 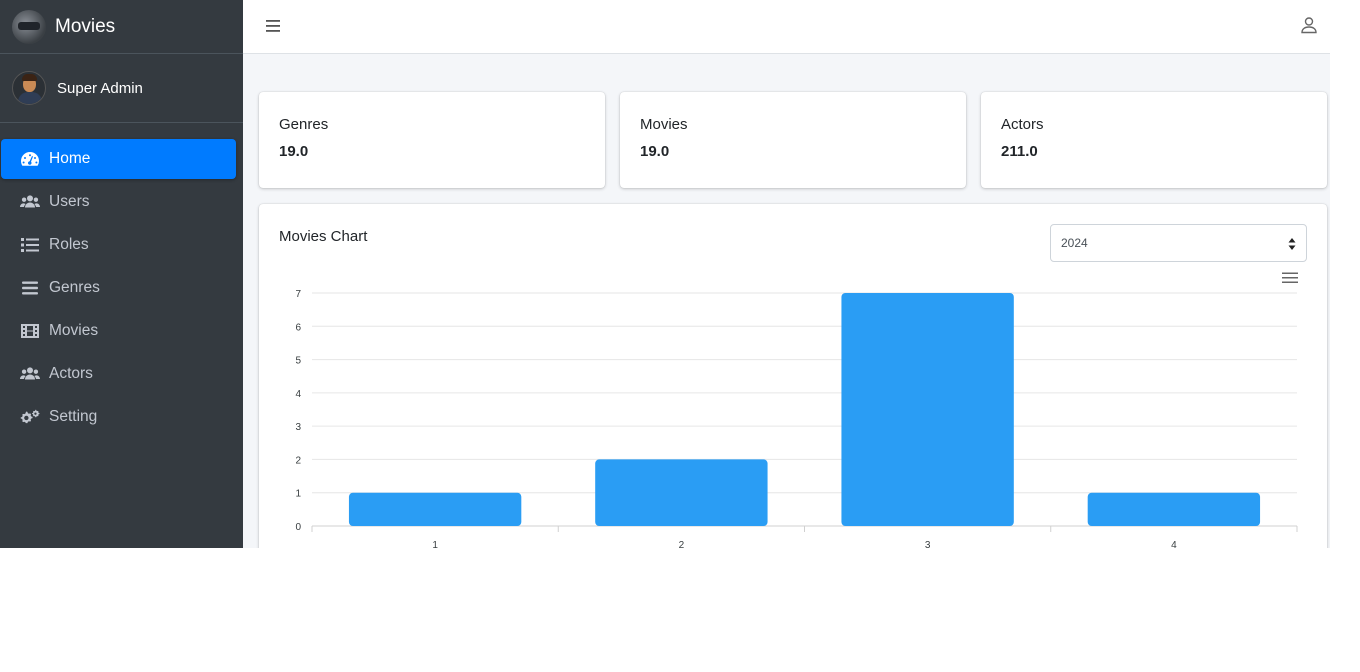 I want to click on stat-card-genres: Genres 19.0, so click(x=432, y=140).